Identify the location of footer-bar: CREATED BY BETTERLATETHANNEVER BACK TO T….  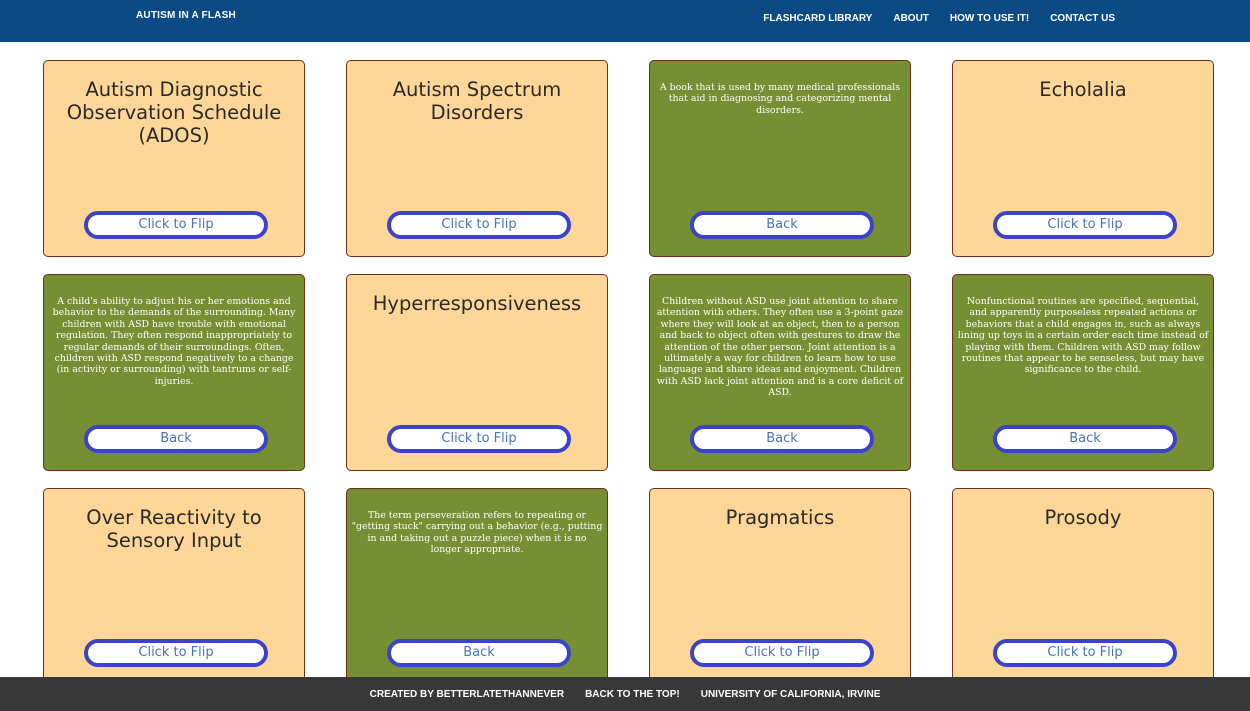
(625, 694).